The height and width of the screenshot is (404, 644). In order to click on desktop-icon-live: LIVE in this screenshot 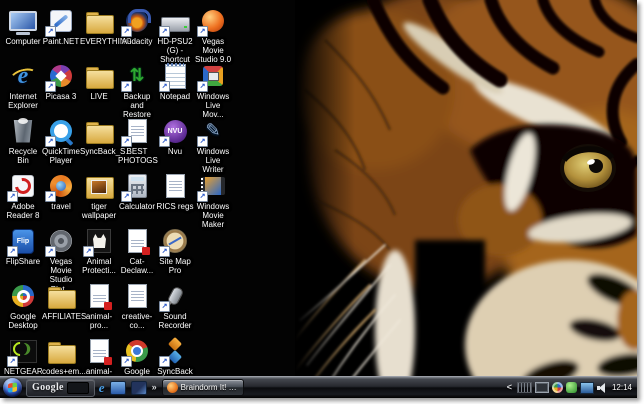, I will do `click(99, 81)`.